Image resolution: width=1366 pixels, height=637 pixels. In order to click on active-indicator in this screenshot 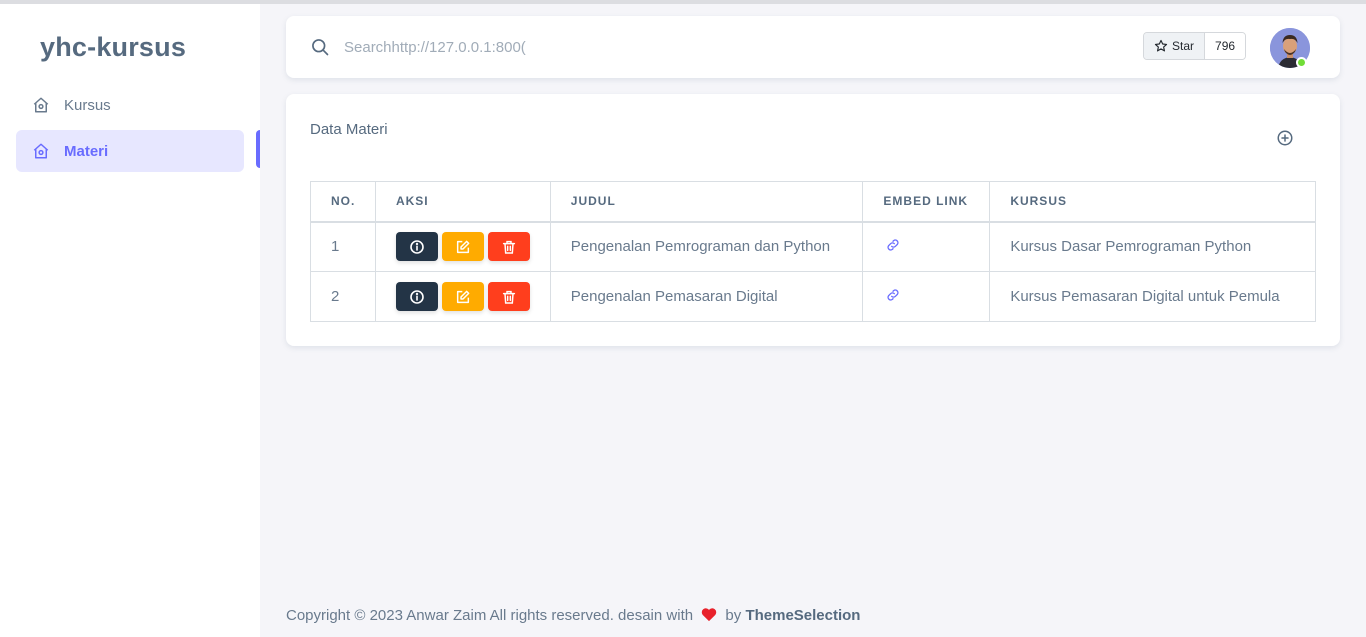, I will do `click(258, 149)`.